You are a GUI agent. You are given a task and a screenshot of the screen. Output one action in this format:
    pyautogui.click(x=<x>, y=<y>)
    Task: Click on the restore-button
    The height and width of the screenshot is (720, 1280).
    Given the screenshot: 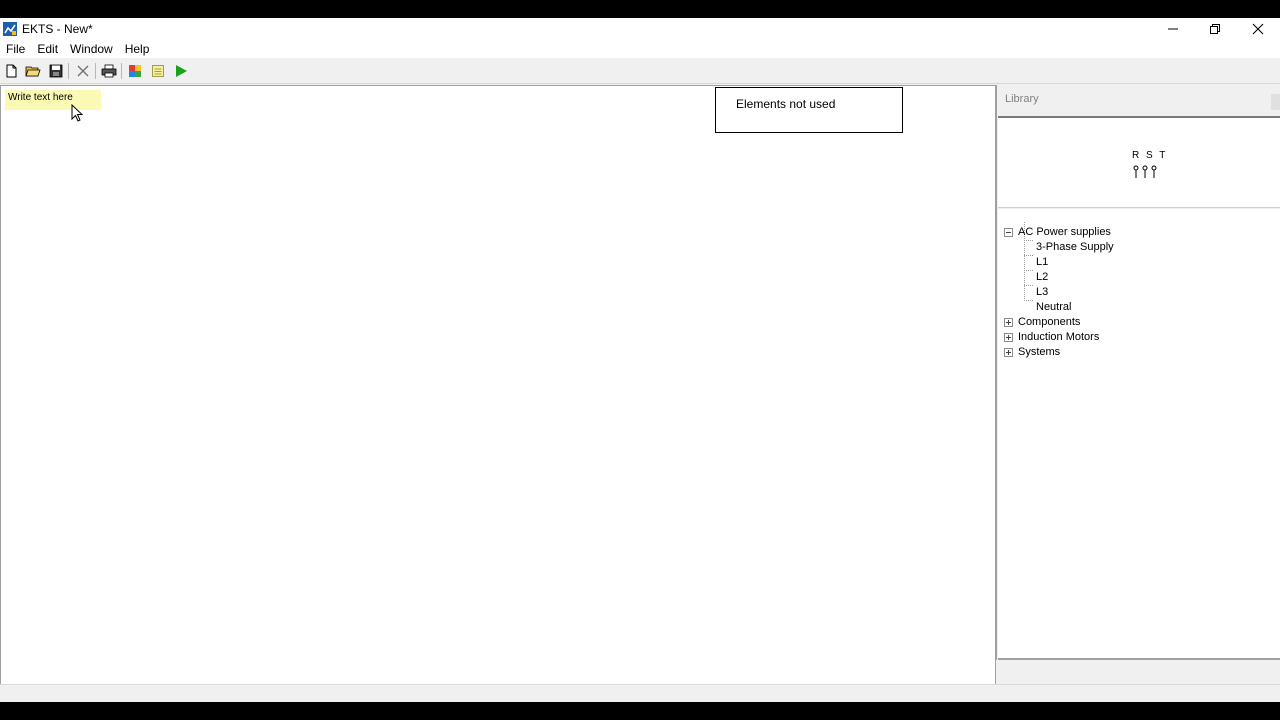 What is the action you would take?
    pyautogui.click(x=1215, y=29)
    